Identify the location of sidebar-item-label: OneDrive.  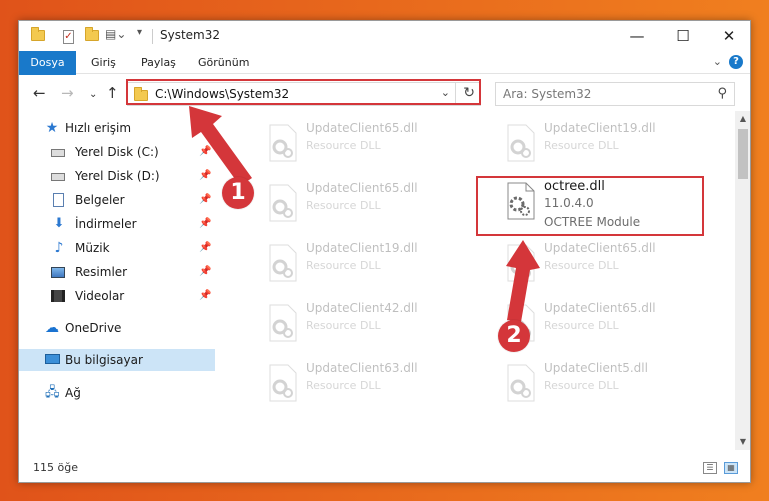
(93, 328).